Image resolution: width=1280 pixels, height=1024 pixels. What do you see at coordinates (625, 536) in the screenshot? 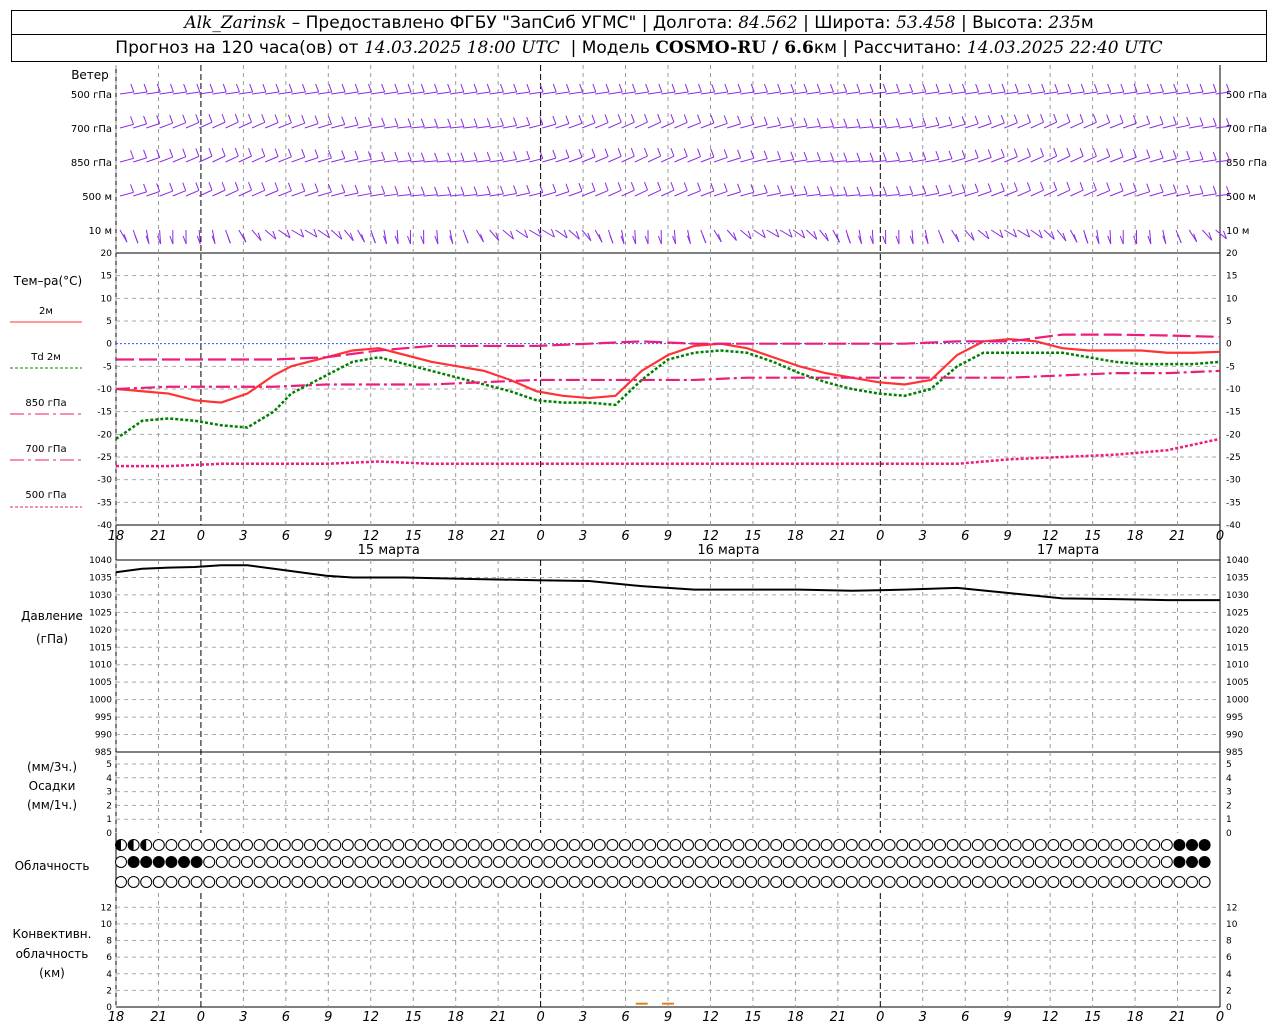
I see `time-axis-top-tick-12: 6` at bounding box center [625, 536].